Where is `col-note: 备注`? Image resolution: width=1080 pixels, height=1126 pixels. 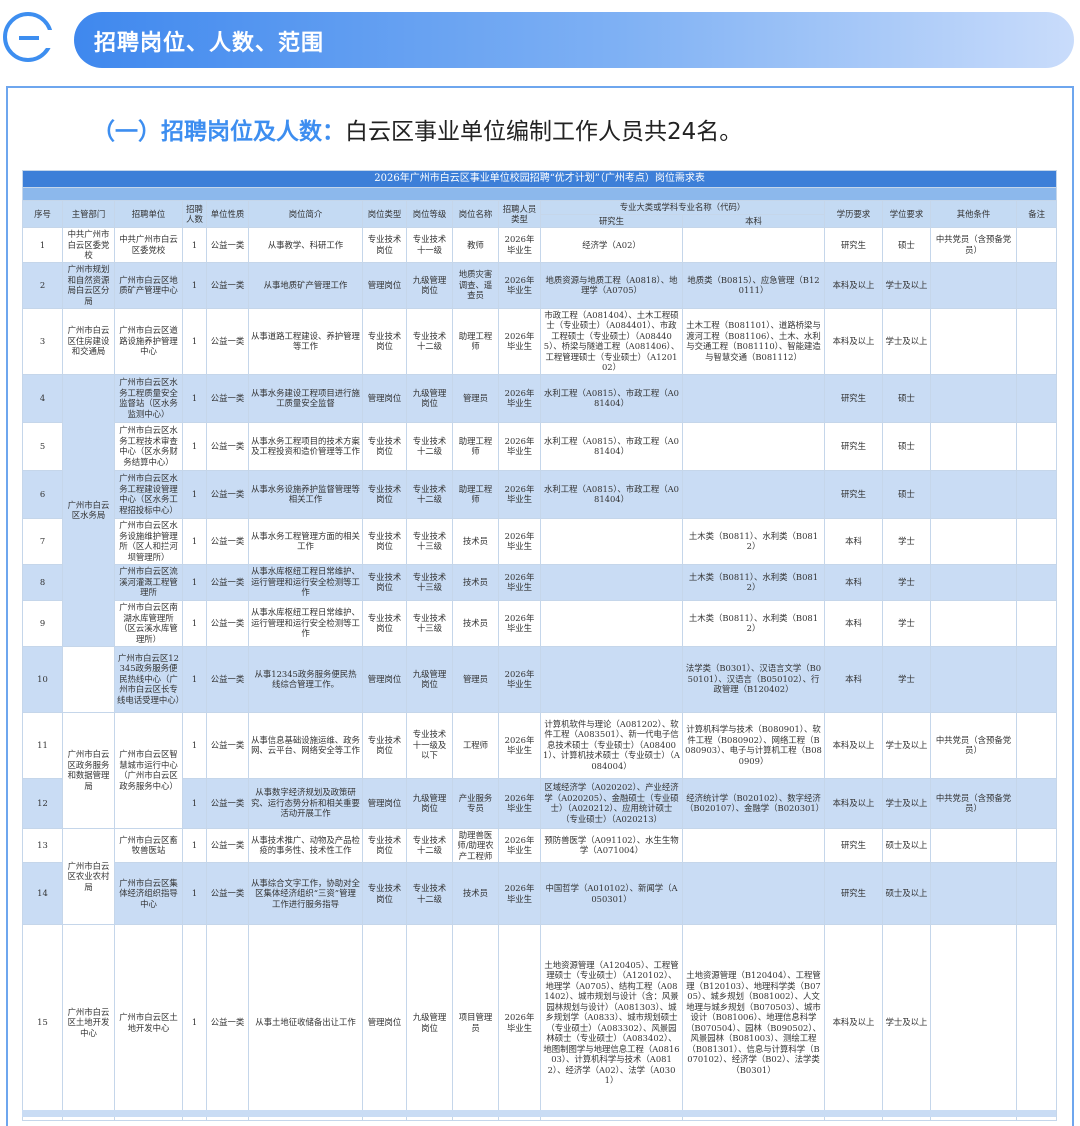 col-note: 备注 is located at coordinates (1036, 214).